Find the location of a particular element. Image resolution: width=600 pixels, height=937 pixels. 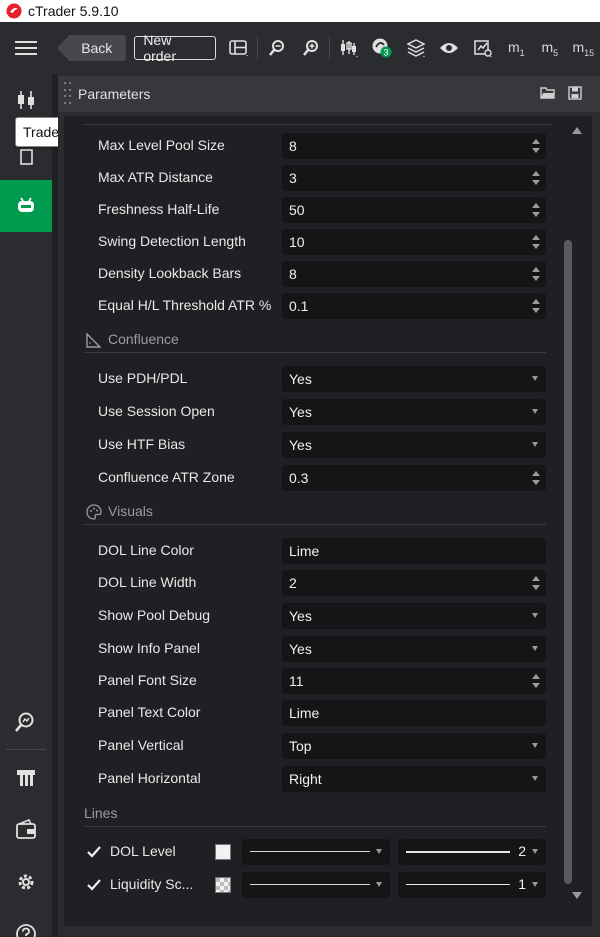

help-nav-button is located at coordinates (26, 922).